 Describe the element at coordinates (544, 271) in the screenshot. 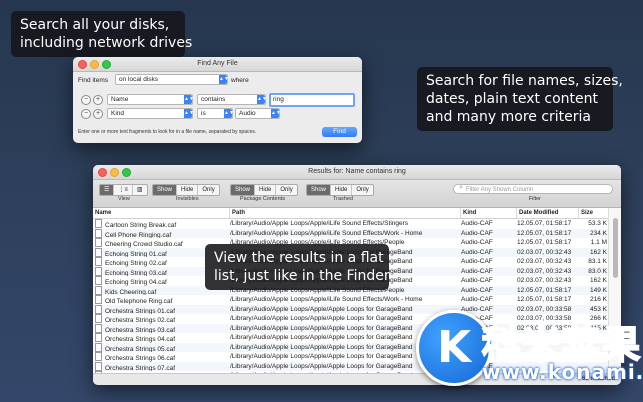

I see `cell-text: 02.03.07, 00:32:43` at that location.